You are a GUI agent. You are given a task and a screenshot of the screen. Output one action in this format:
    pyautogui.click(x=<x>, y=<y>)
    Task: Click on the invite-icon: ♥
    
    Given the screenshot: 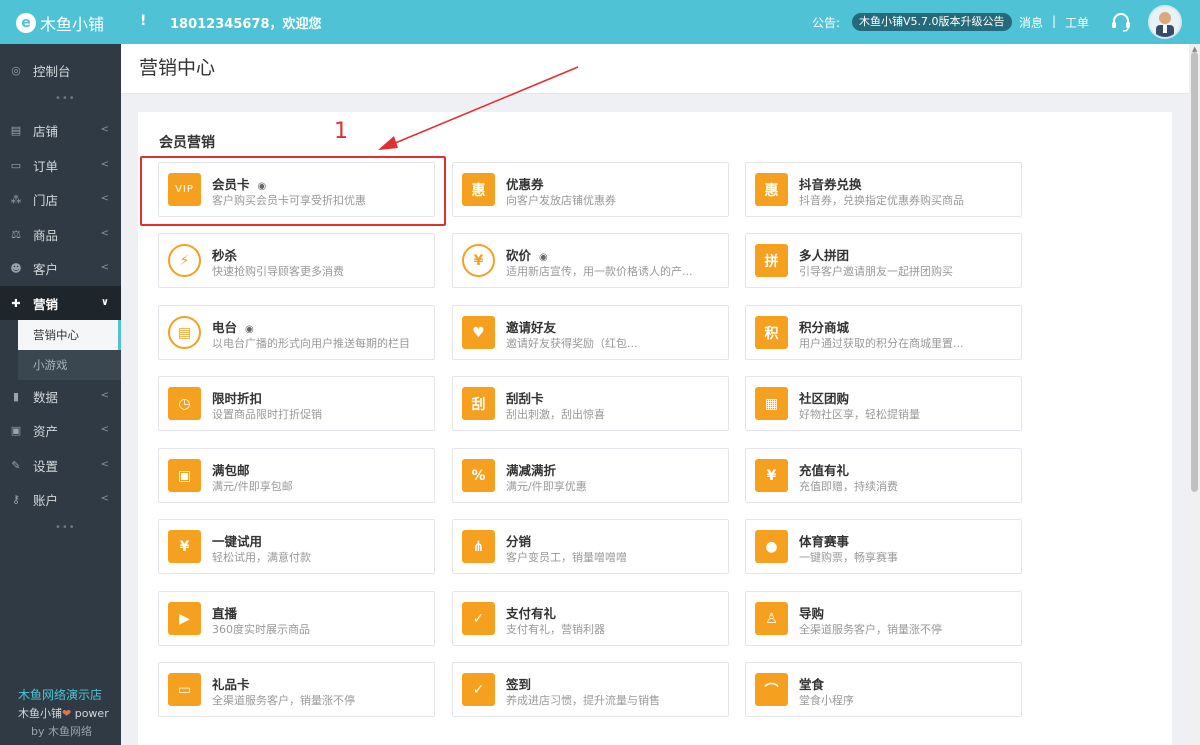 What is the action you would take?
    pyautogui.click(x=478, y=332)
    